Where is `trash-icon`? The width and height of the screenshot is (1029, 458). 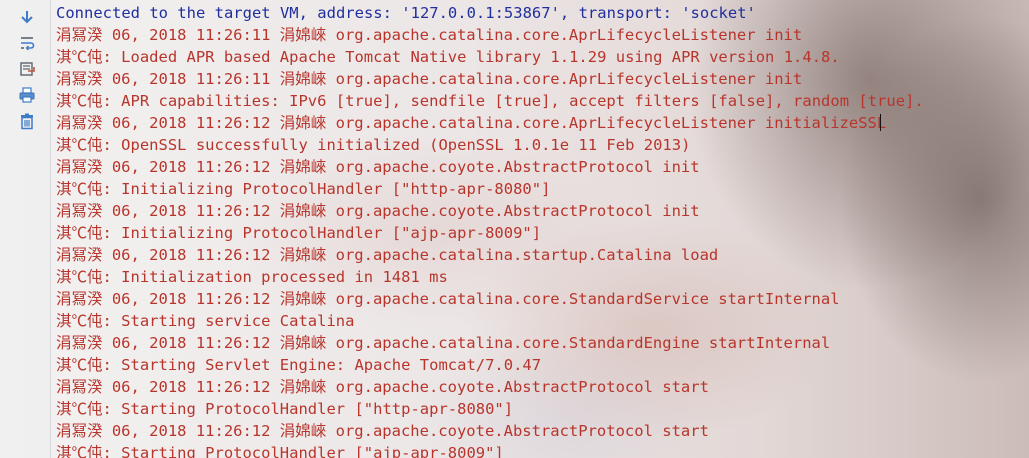 trash-icon is located at coordinates (27, 121).